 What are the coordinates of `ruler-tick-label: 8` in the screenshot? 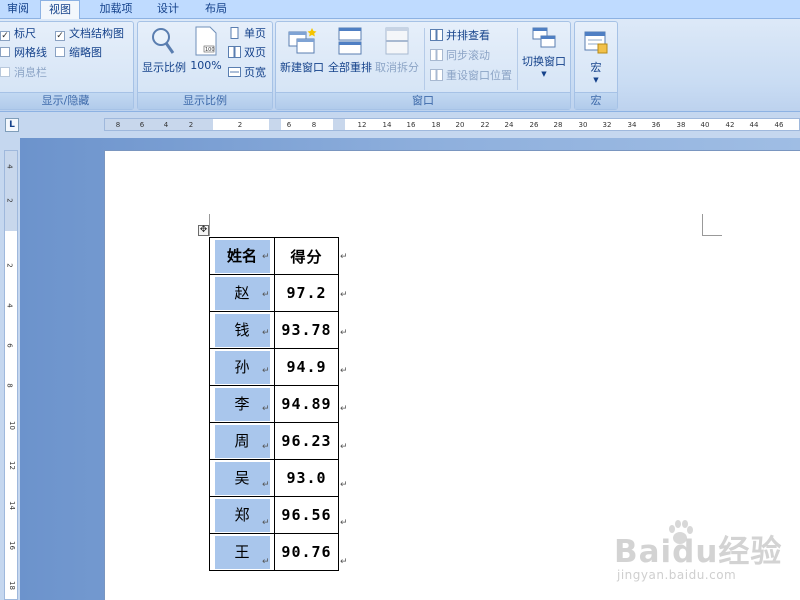 It's located at (118, 125).